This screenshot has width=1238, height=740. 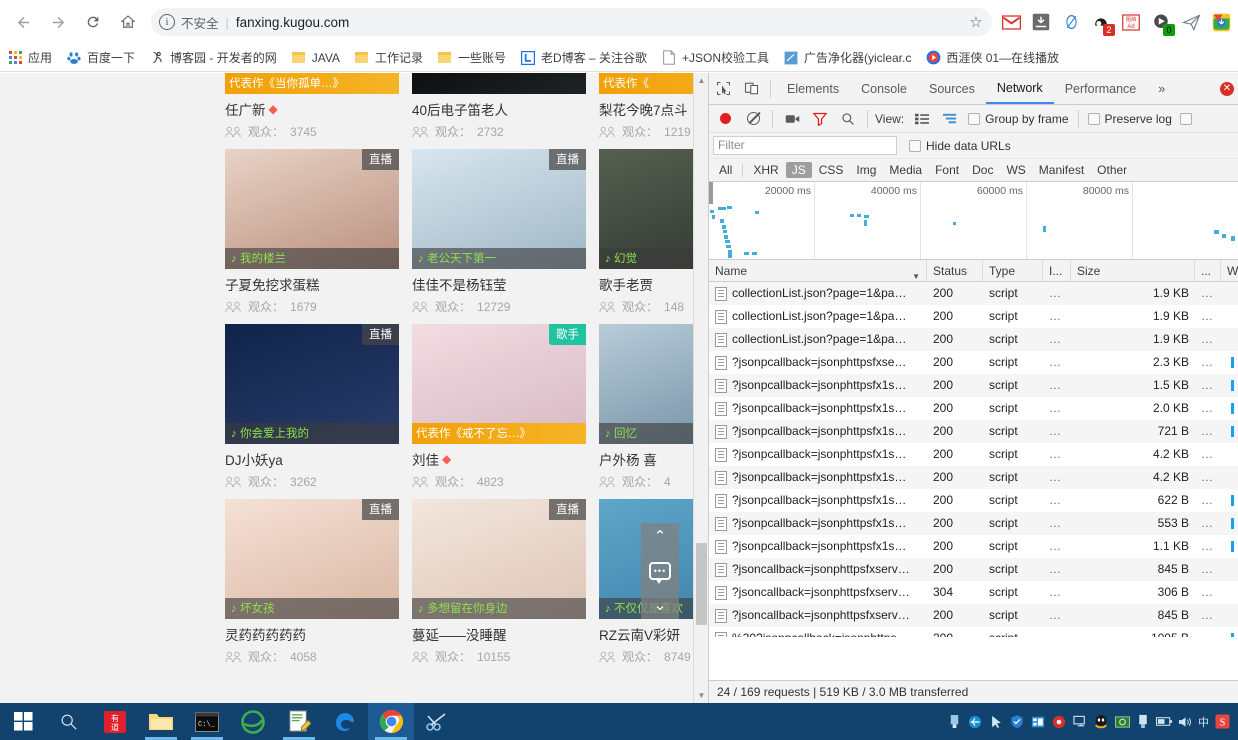 I want to click on stream-card: 直播 ♪ 你会爱上我的 DJ小妖ya 观众： 3262, so click(x=312, y=407).